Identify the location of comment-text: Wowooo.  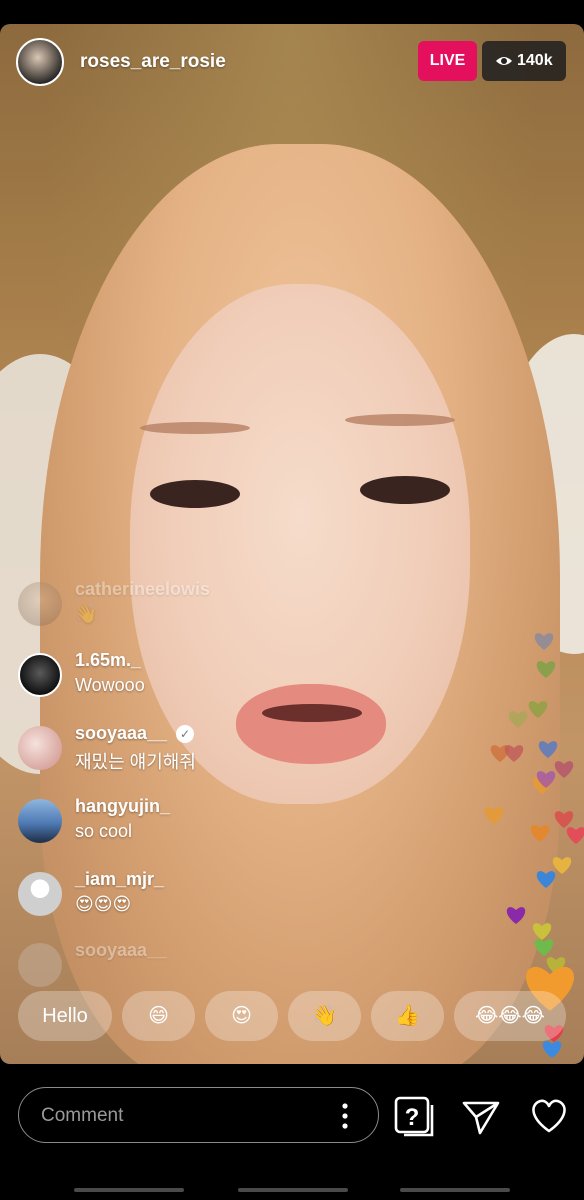
(110, 685).